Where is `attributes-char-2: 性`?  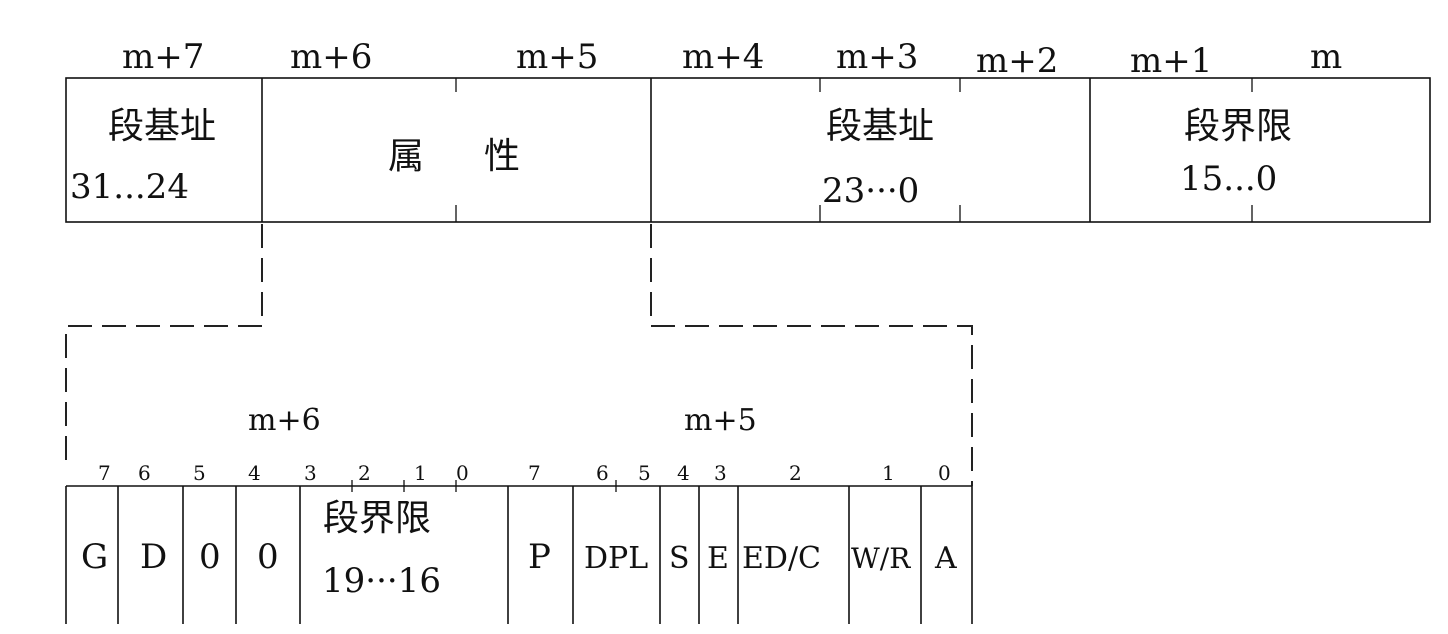 attributes-char-2: 性 is located at coordinates (502, 156).